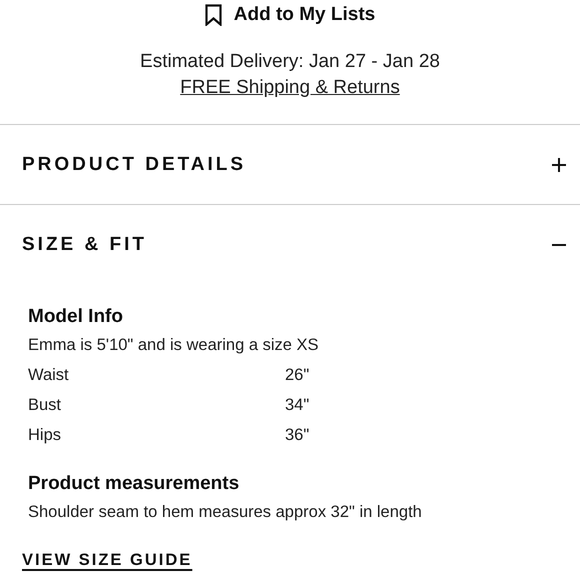 The width and height of the screenshot is (580, 580). I want to click on measurement-label: Hips, so click(45, 435).